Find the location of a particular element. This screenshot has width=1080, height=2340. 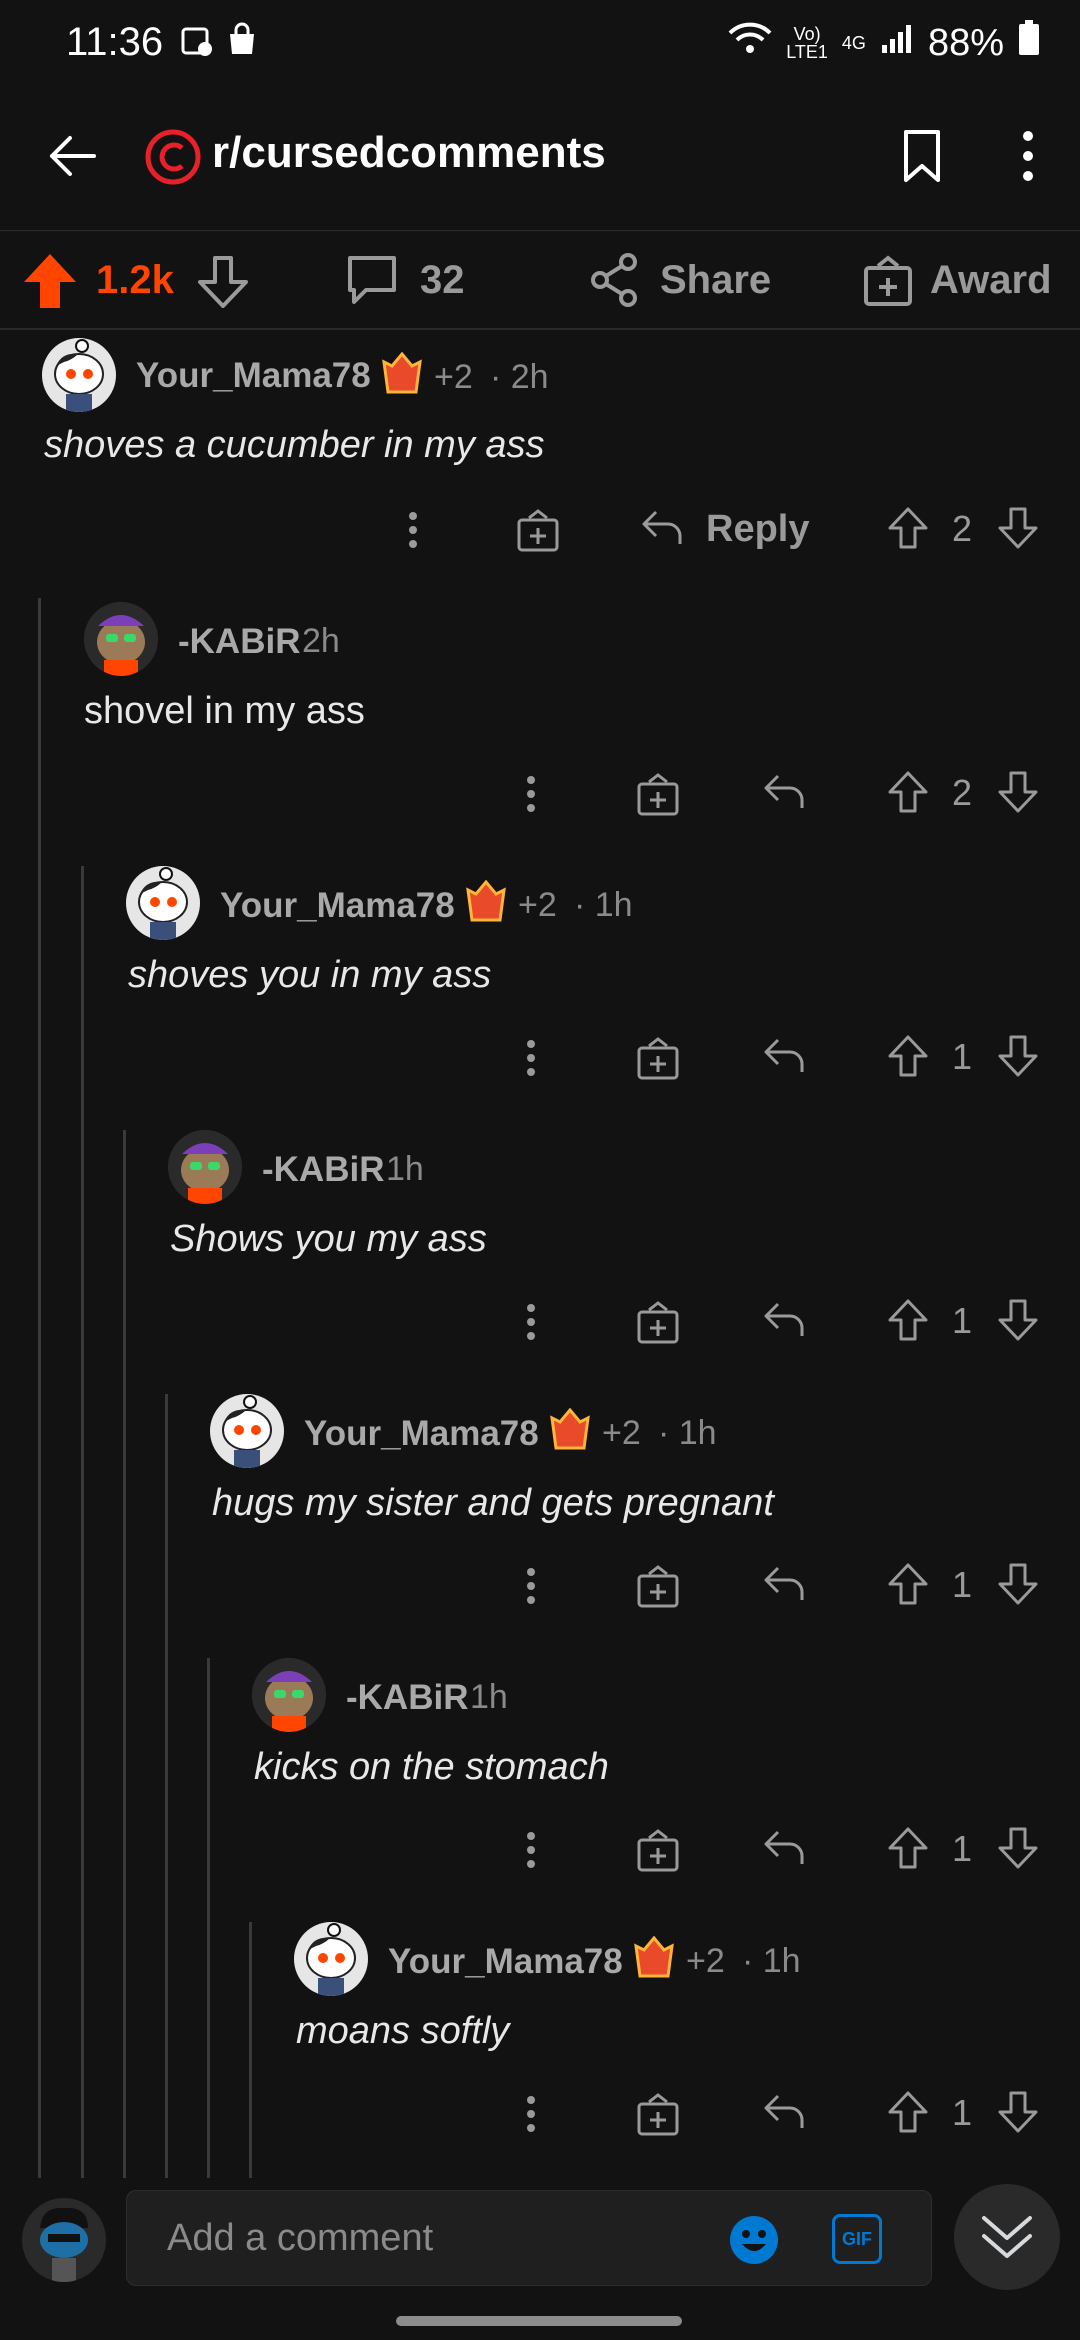

comment-body: shoves you in my ass is located at coordinates (310, 975).